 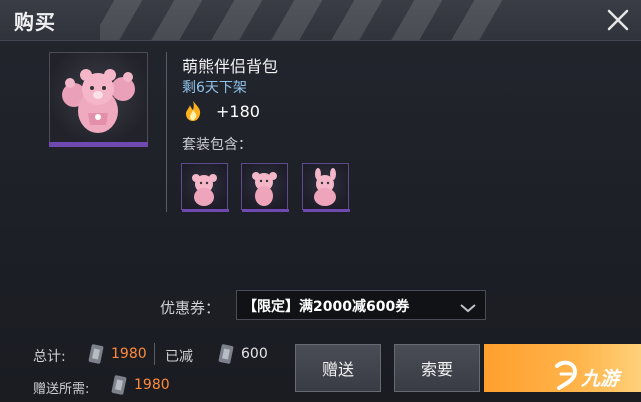 I want to click on flame-icon, so click(x=193, y=111).